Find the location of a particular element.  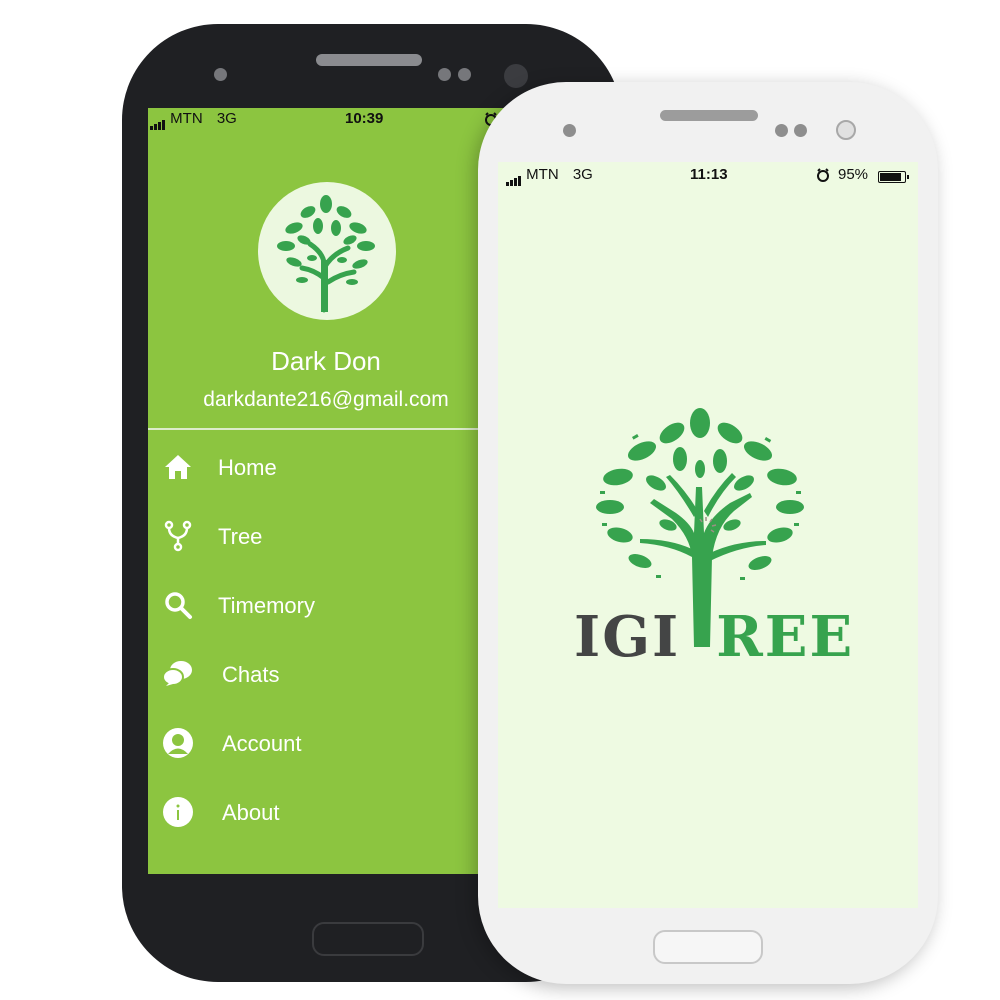

search-icon is located at coordinates (178, 605).